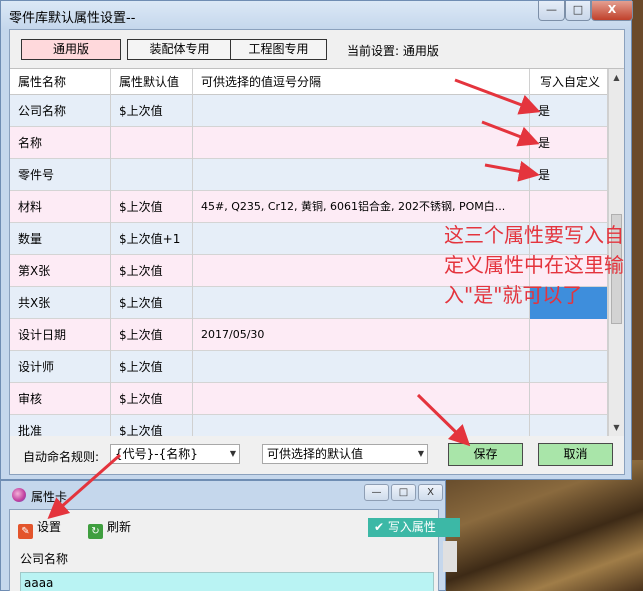 Image resolution: width=643 pixels, height=591 pixels. Describe the element at coordinates (60, 425) in the screenshot. I see `cell-name: 批准` at that location.